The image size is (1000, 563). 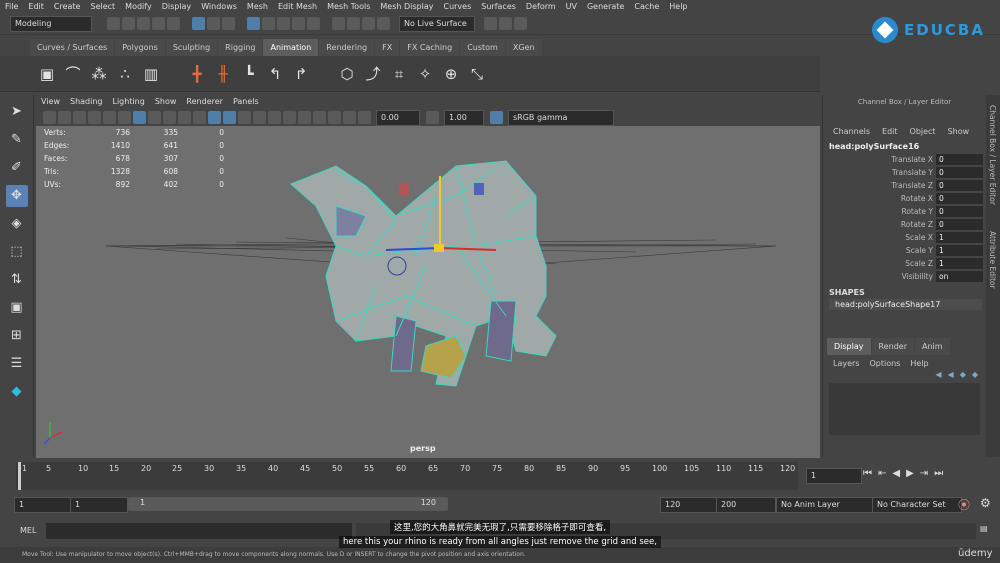 What do you see at coordinates (173, 23) in the screenshot?
I see `redo-icon` at bounding box center [173, 23].